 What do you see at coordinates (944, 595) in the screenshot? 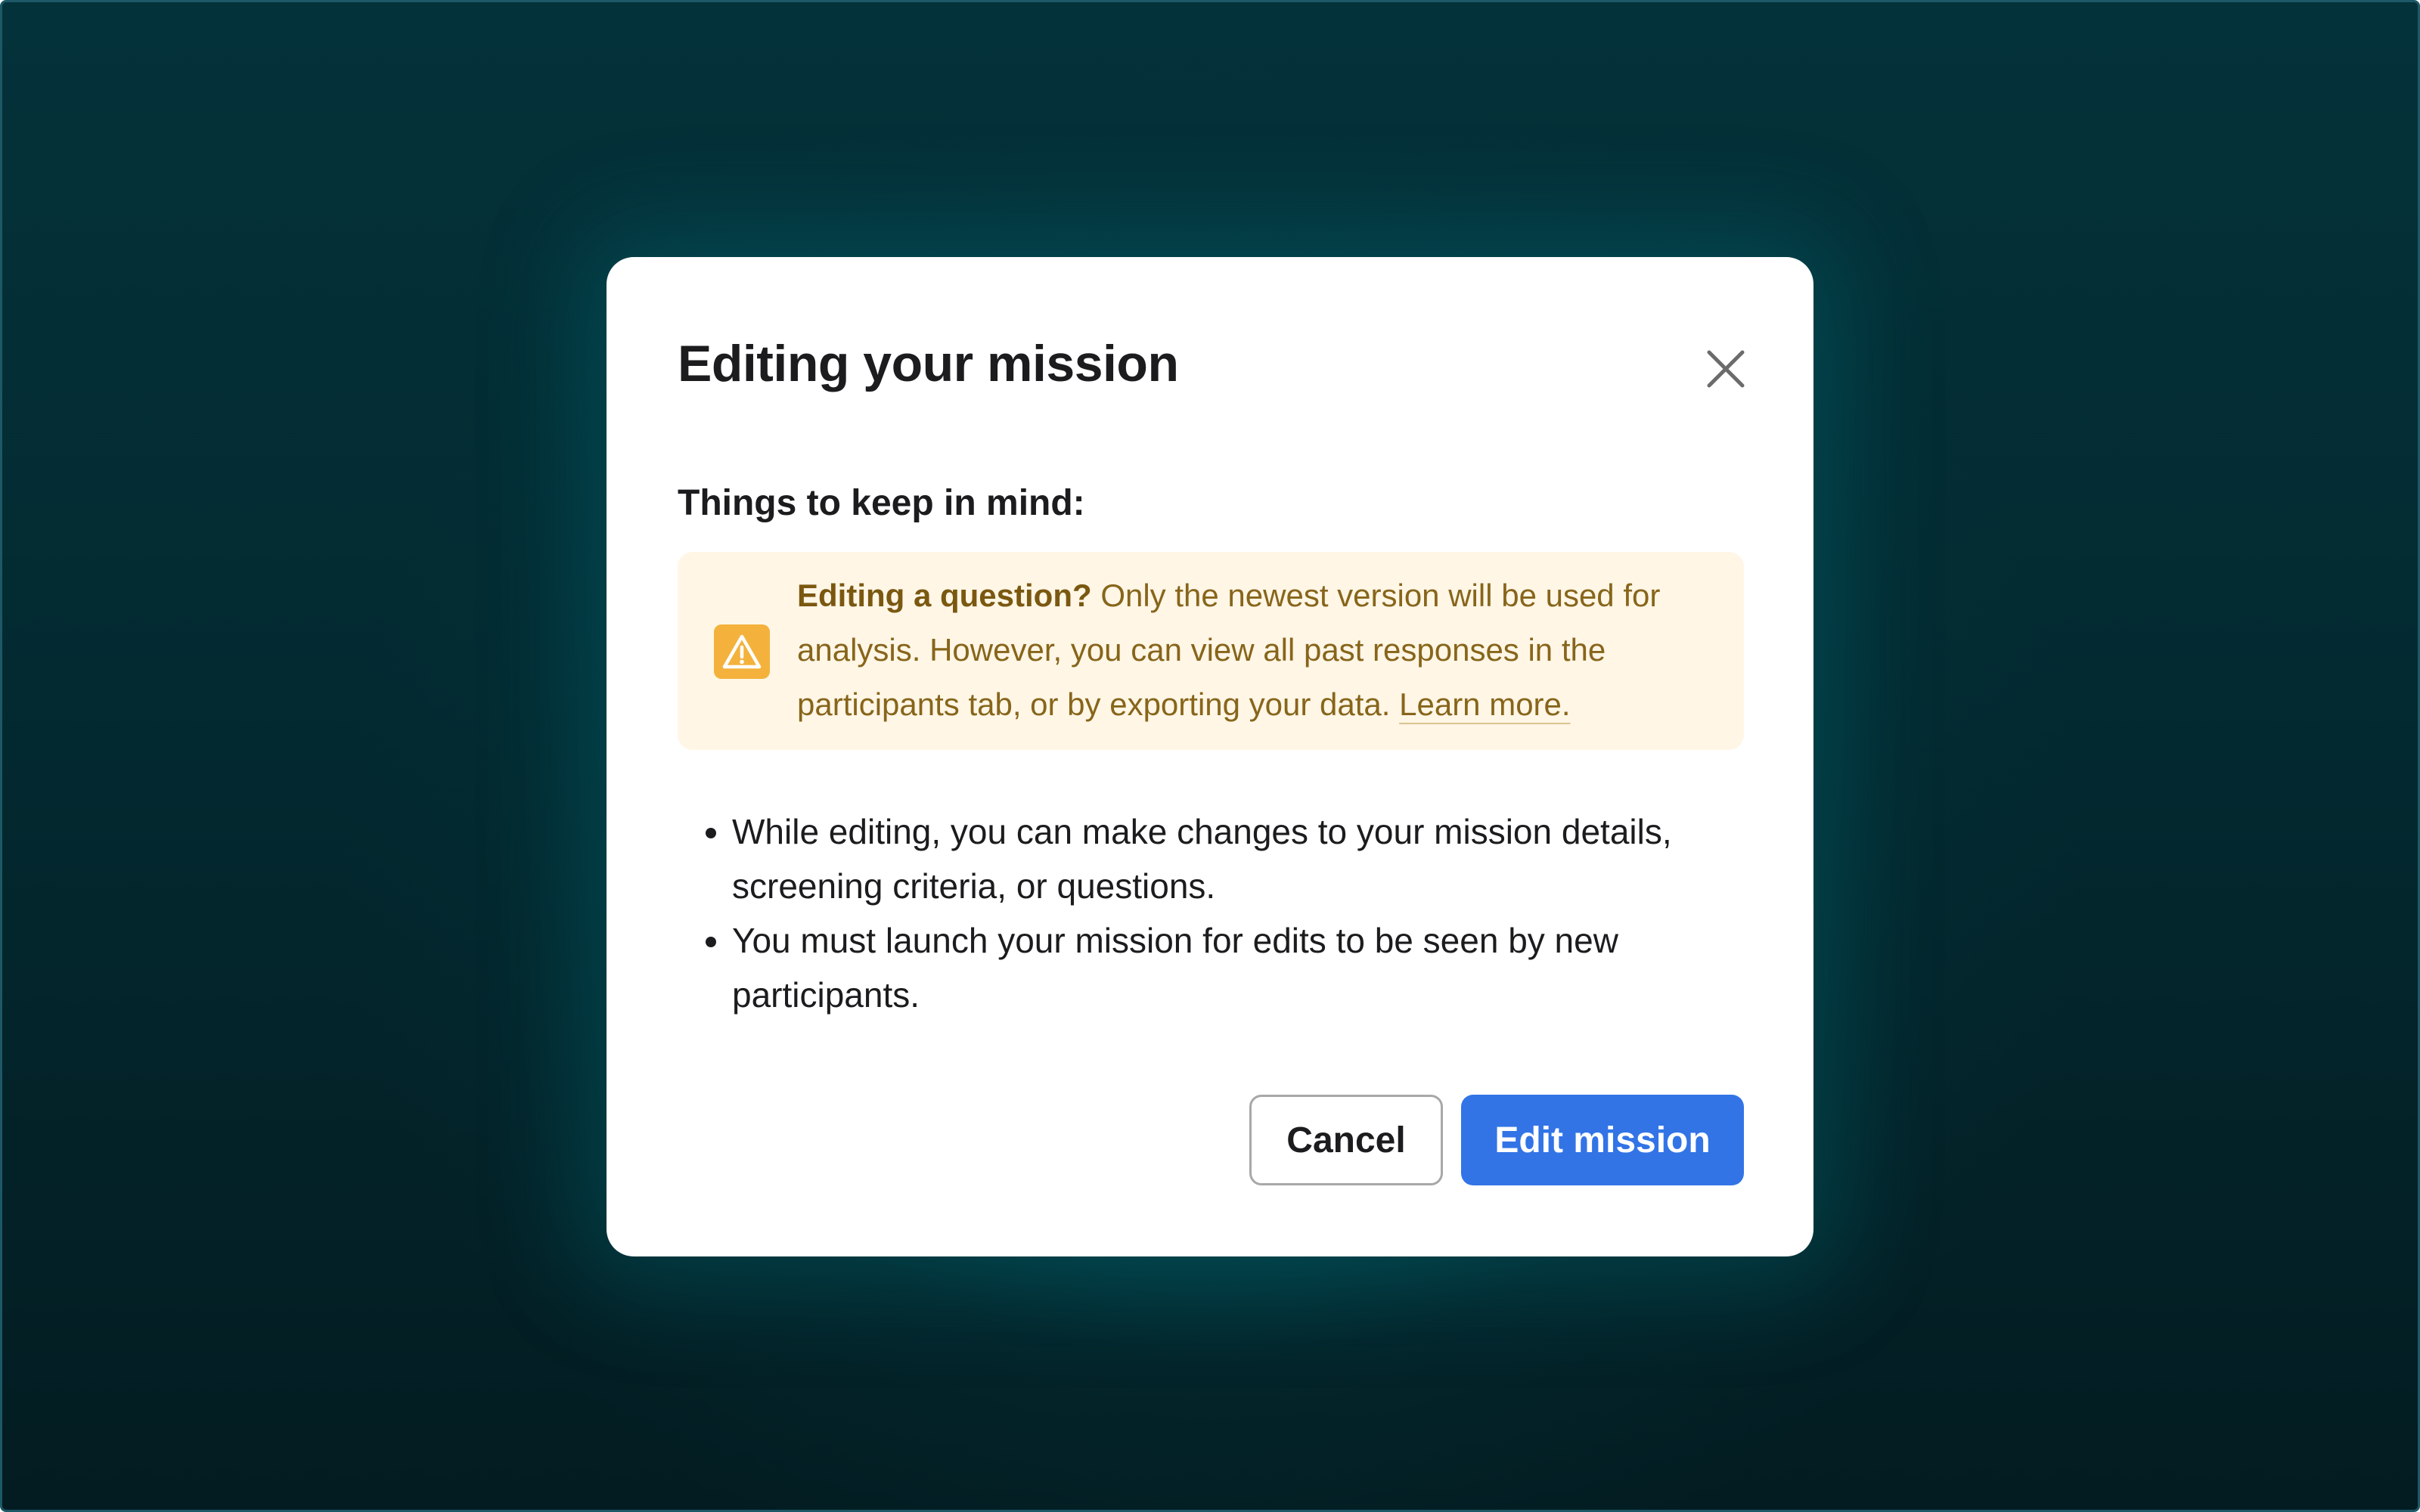
I see `callout-bold-text: Editing a question?` at bounding box center [944, 595].